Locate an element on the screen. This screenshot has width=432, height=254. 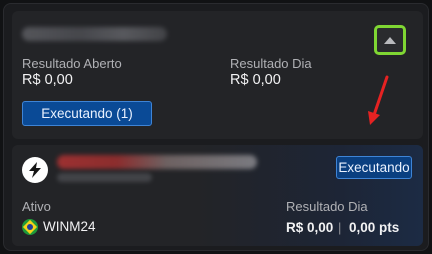
triangle-up-icon is located at coordinates (390, 40).